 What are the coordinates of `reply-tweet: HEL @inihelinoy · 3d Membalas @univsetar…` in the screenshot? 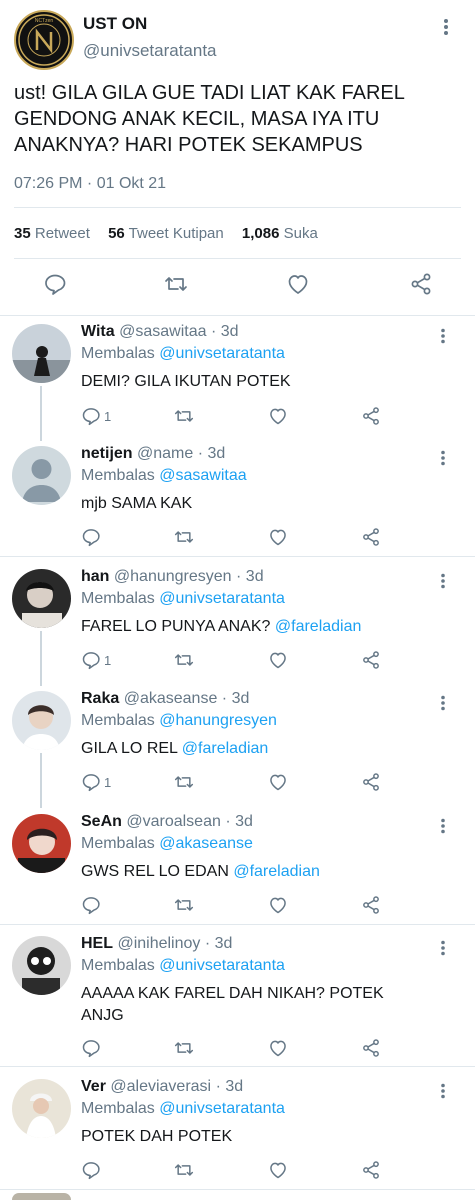 It's located at (237, 997).